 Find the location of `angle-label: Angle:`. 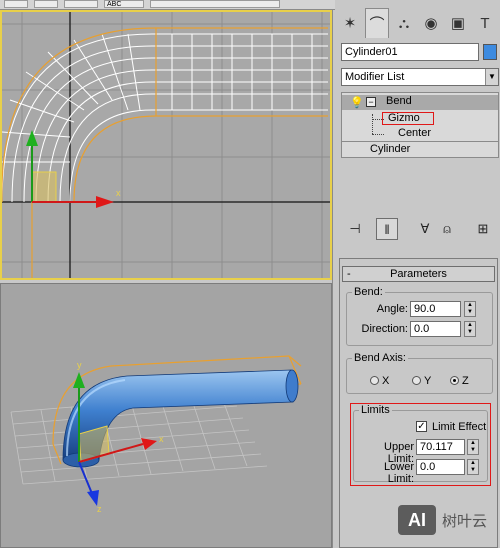

angle-label: Angle: is located at coordinates (392, 309).